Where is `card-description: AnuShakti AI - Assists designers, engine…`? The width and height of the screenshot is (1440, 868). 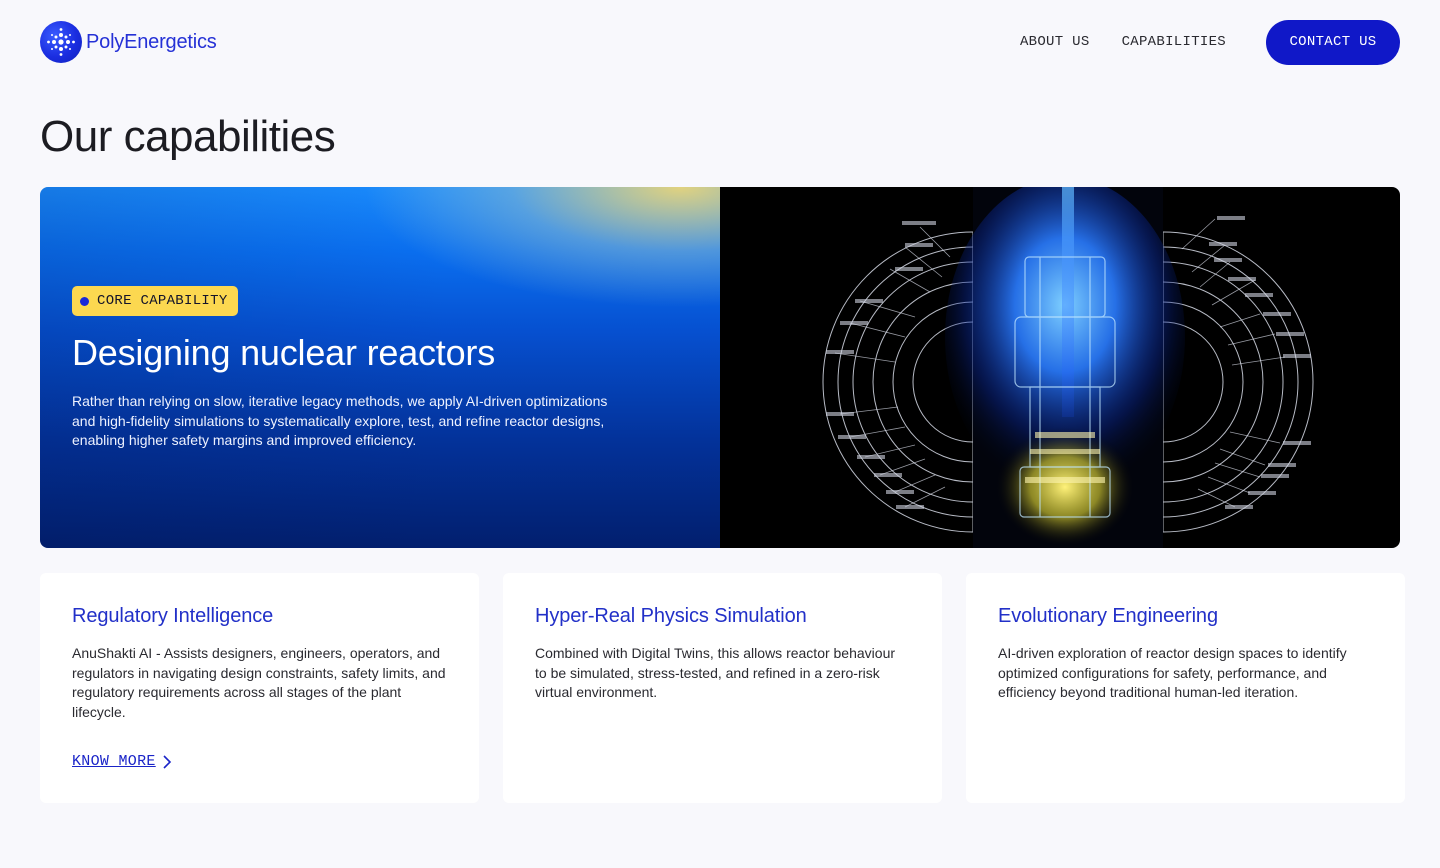 card-description: AnuShakti AI - Assists designers, engine… is located at coordinates (259, 682).